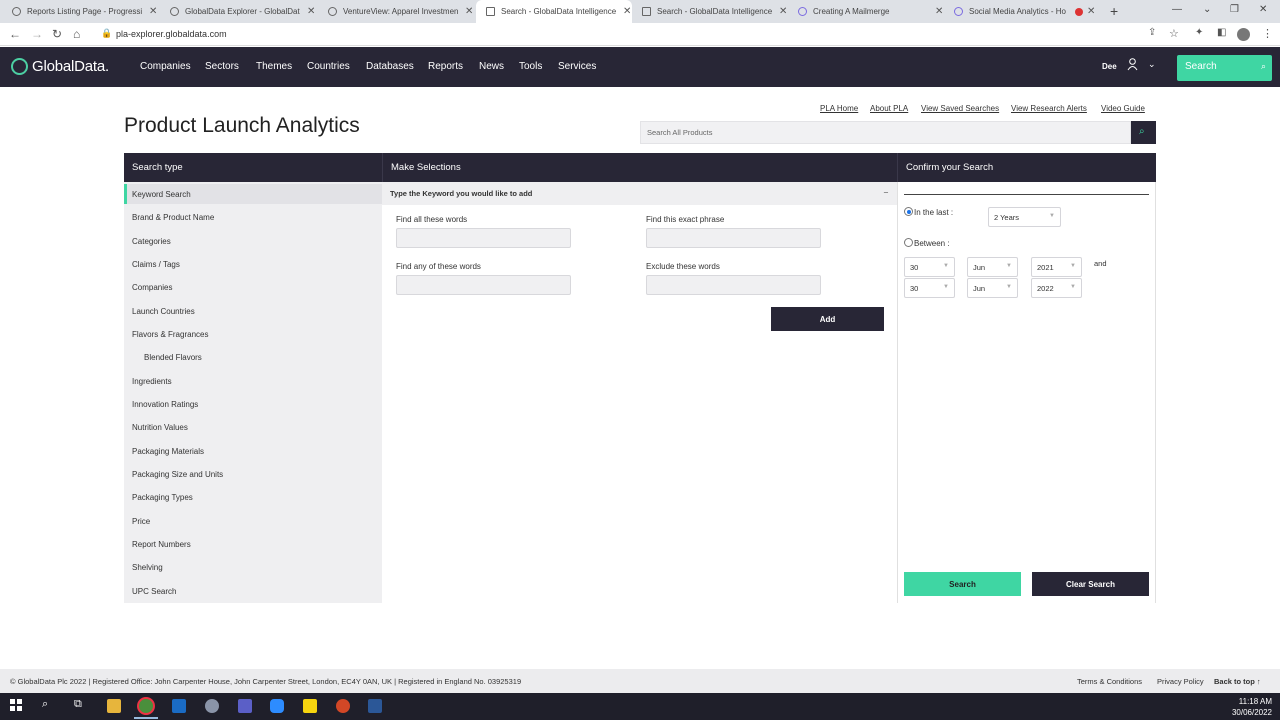  What do you see at coordinates (179, 706) in the screenshot?
I see `outlook-icon` at bounding box center [179, 706].